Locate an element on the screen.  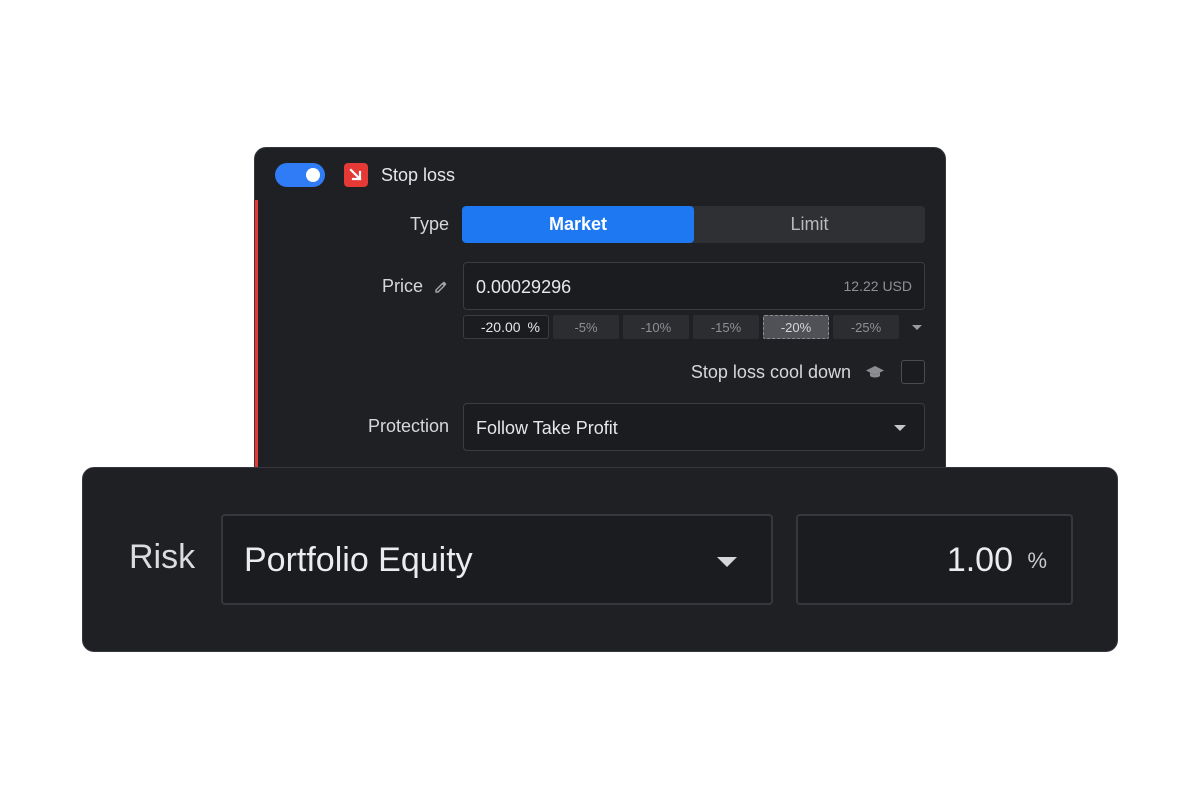
risk-mode-value: Portfolio Equity is located at coordinates (358, 560).